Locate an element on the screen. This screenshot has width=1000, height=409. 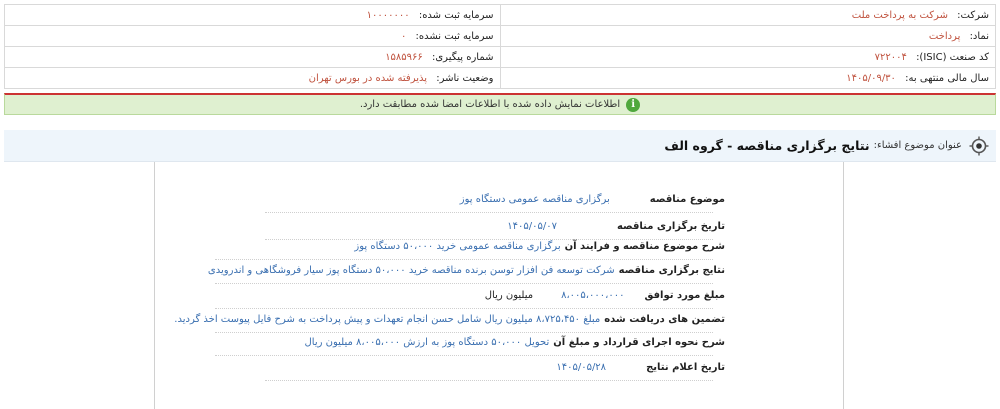
company-label: شرکت: is located at coordinates (973, 15).